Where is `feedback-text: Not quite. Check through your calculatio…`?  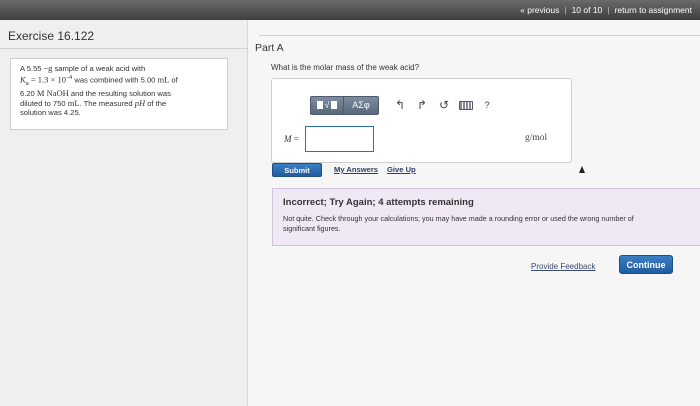
feedback-text: Not quite. Check through your calculatio… is located at coordinates (458, 223).